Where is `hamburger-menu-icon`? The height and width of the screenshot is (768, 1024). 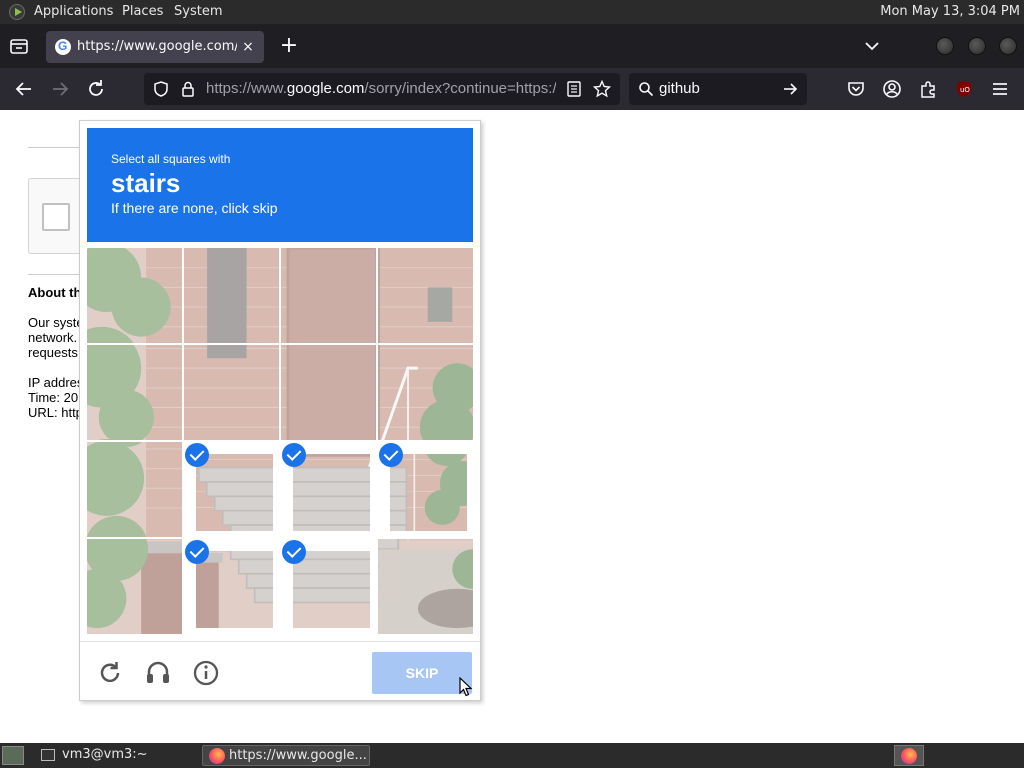 hamburger-menu-icon is located at coordinates (1000, 89).